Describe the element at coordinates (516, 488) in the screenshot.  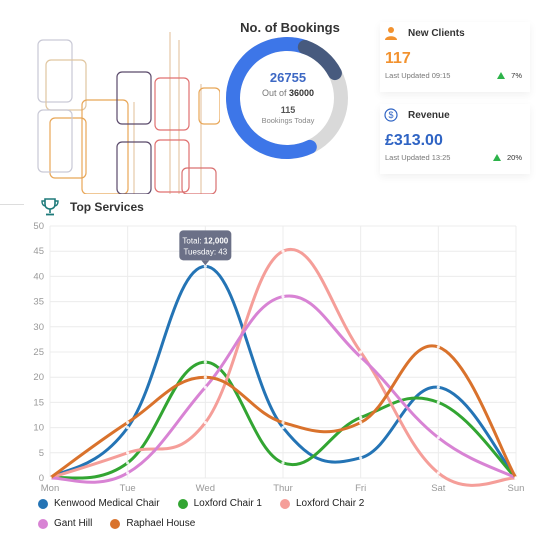
I see `x-tick-label: Sun` at that location.